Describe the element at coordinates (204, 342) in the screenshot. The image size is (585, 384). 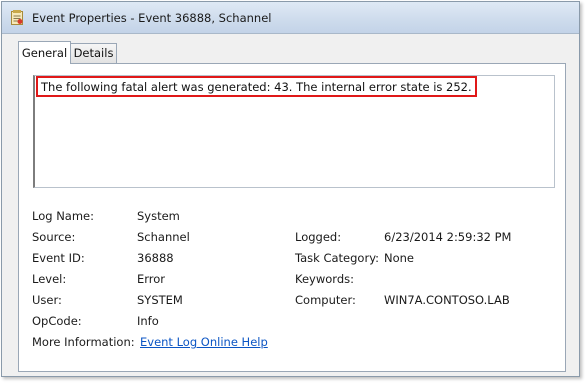
I see `event-log-online-help-link: Event Log Online Help` at that location.